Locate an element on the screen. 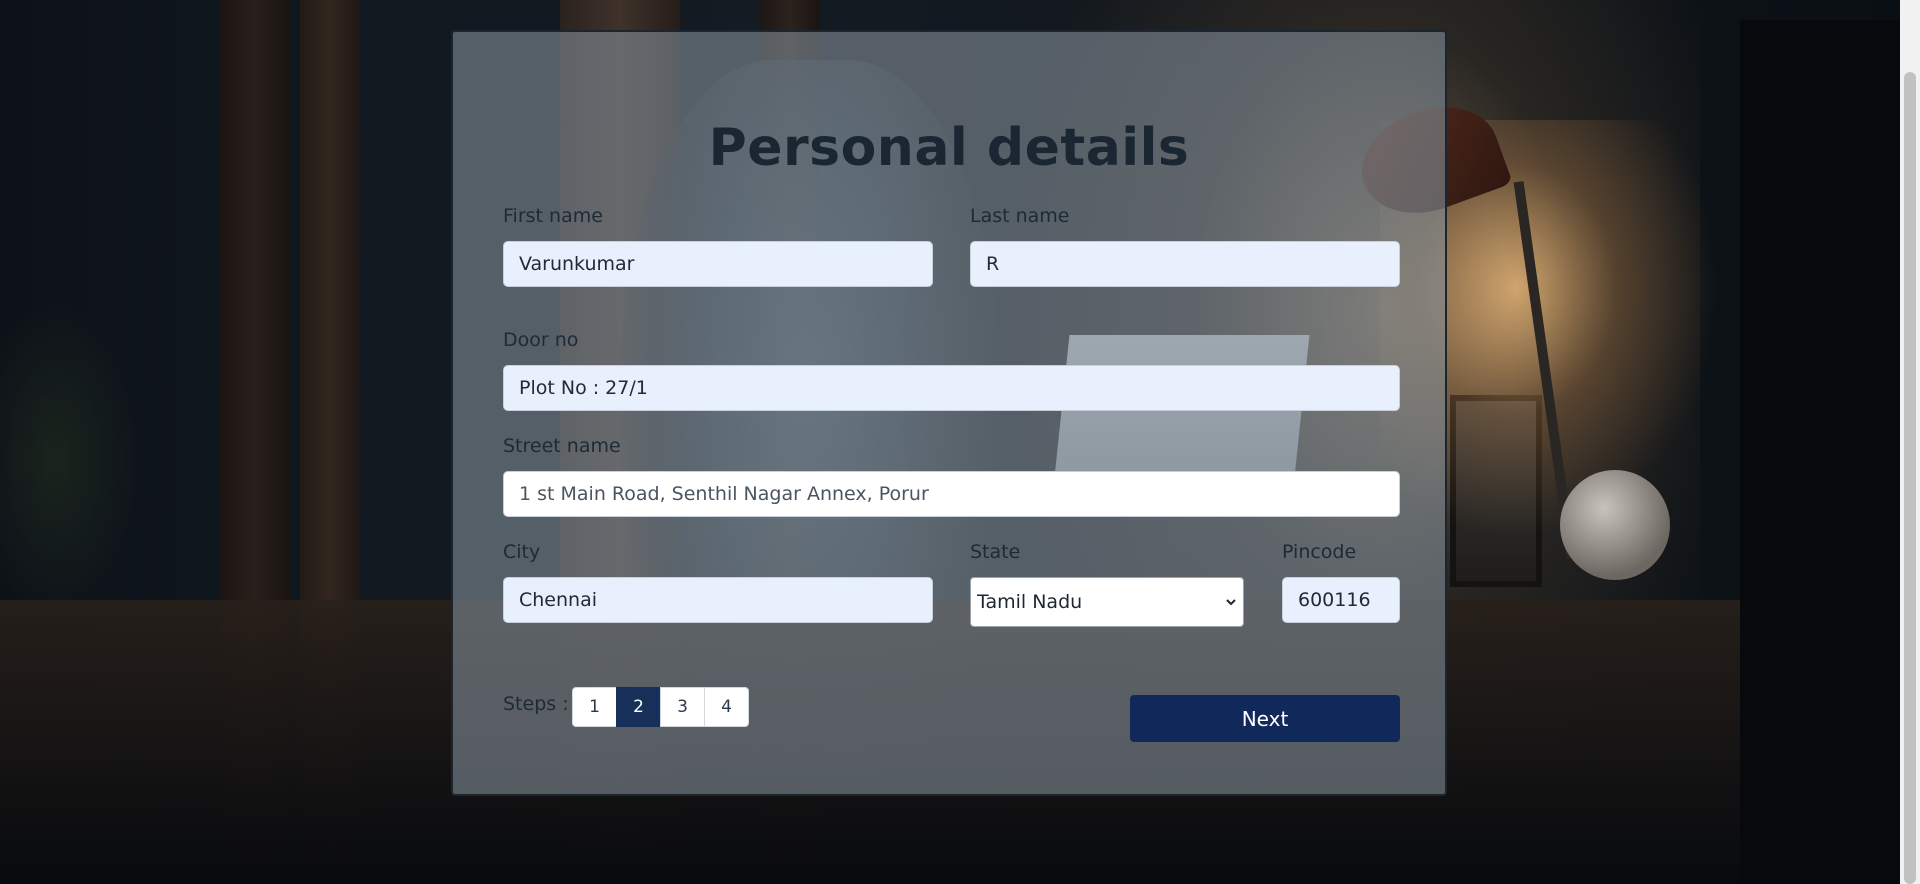  first-name-label: First name is located at coordinates (553, 216).